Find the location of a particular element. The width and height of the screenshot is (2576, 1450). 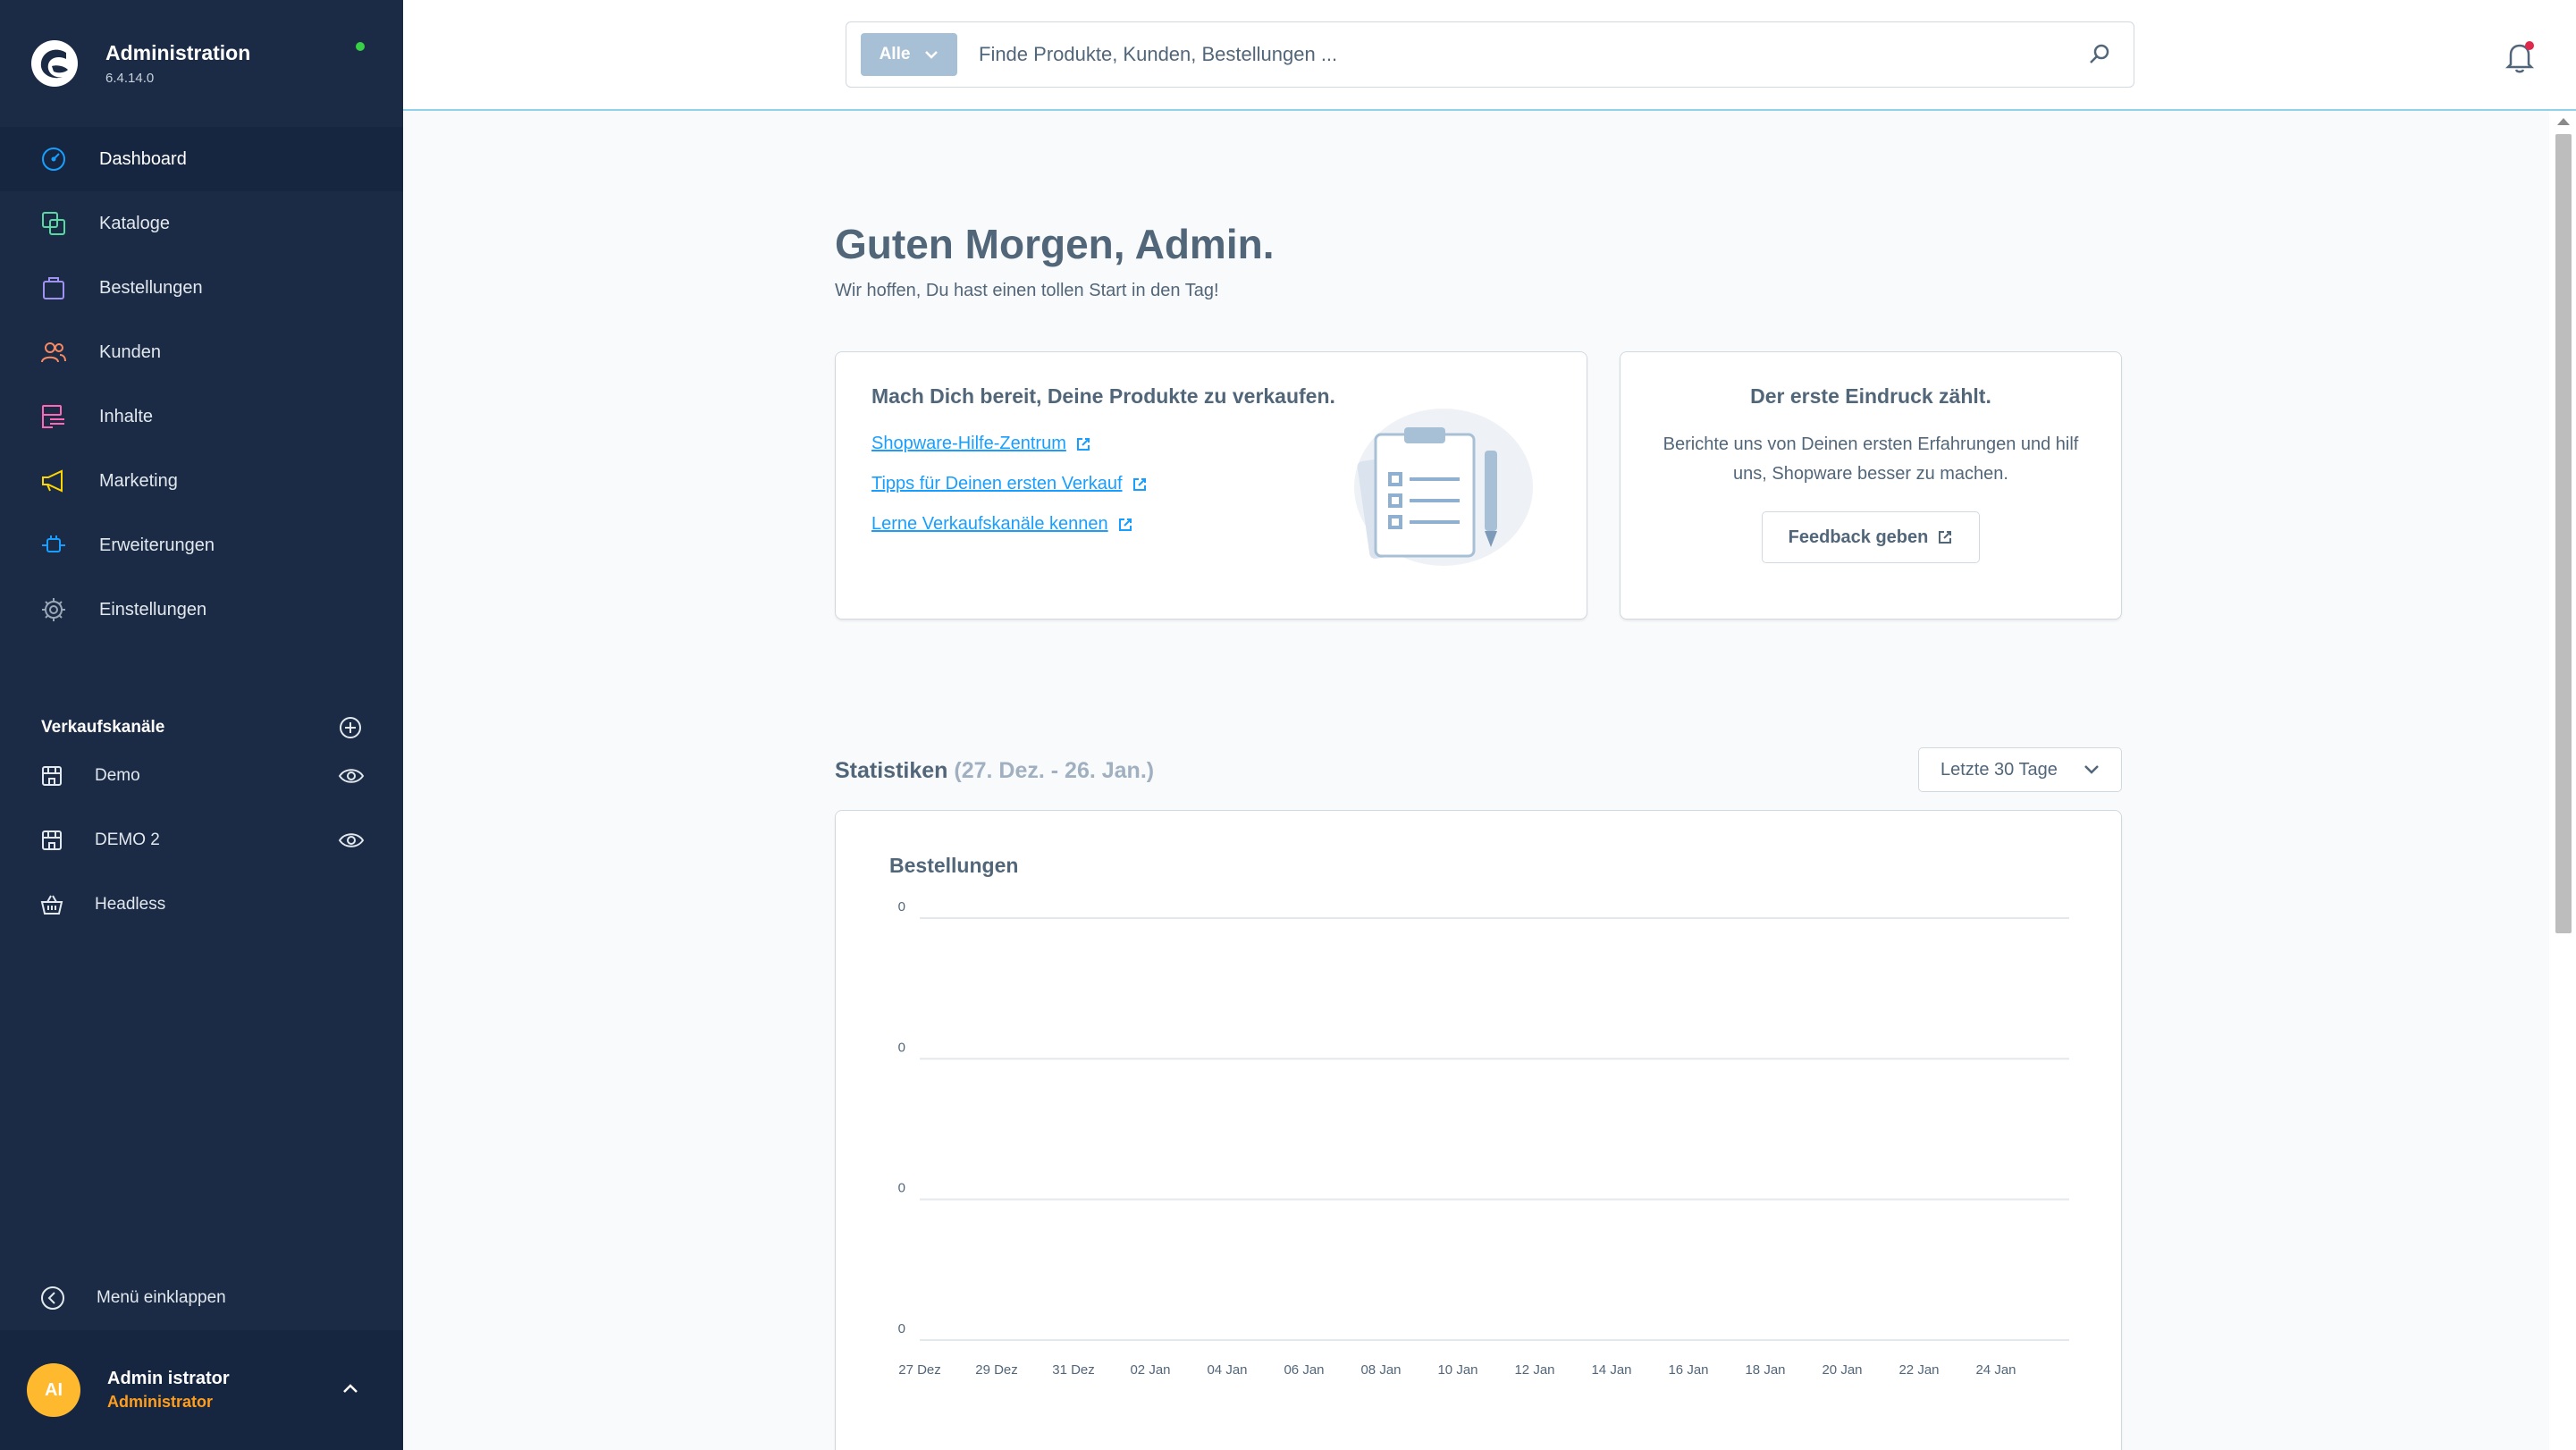

chart-x-tick-label: 27 Dez is located at coordinates (920, 1370).